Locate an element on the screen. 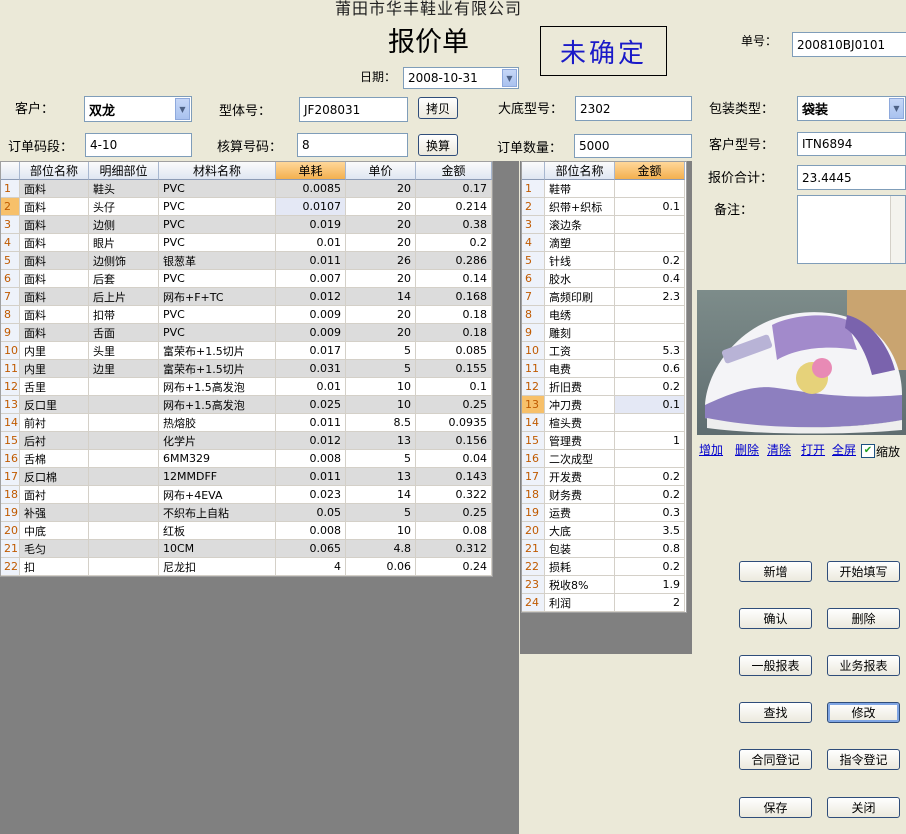 This screenshot has height=834, width=906. cell-consumption: 0.019 is located at coordinates (311, 225).